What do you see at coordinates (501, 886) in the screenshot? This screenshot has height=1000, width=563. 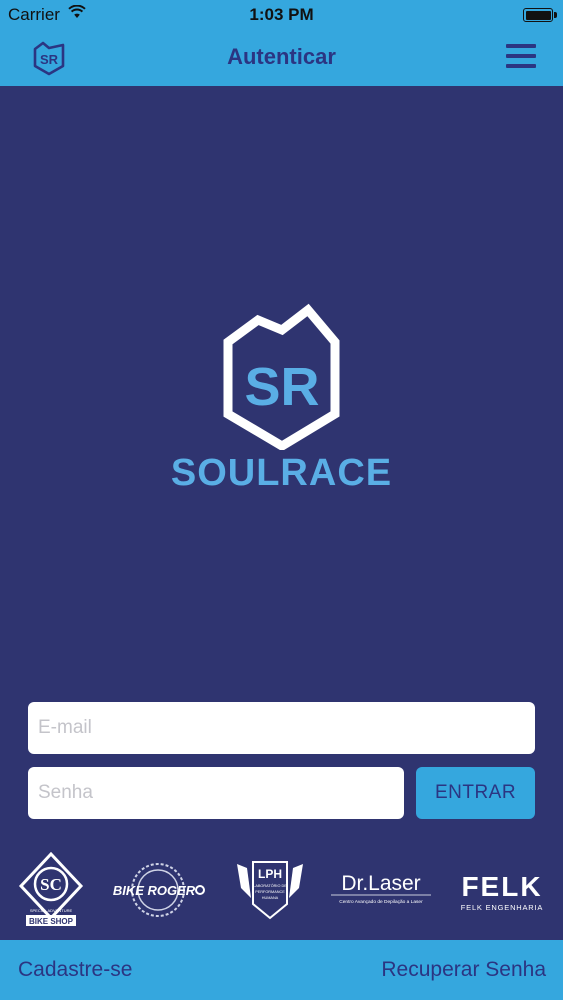 I see `svg-text: FELK` at bounding box center [501, 886].